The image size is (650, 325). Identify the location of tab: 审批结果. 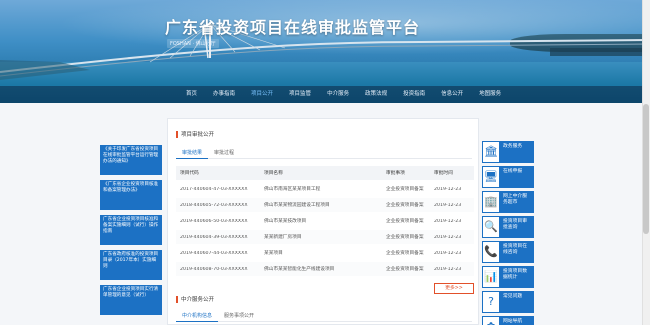
(192, 153).